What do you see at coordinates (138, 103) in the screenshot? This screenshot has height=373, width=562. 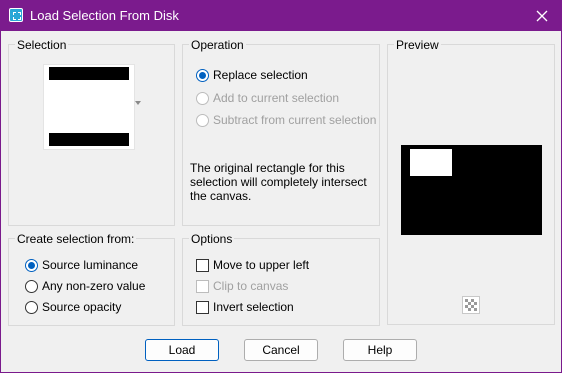 I see `thumbnail-dropdown-arrow-icon` at bounding box center [138, 103].